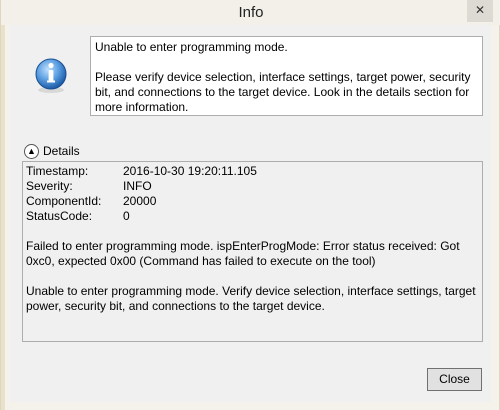 Image resolution: width=500 pixels, height=410 pixels. Describe the element at coordinates (480, 11) in the screenshot. I see `window-close-button: ✕` at that location.